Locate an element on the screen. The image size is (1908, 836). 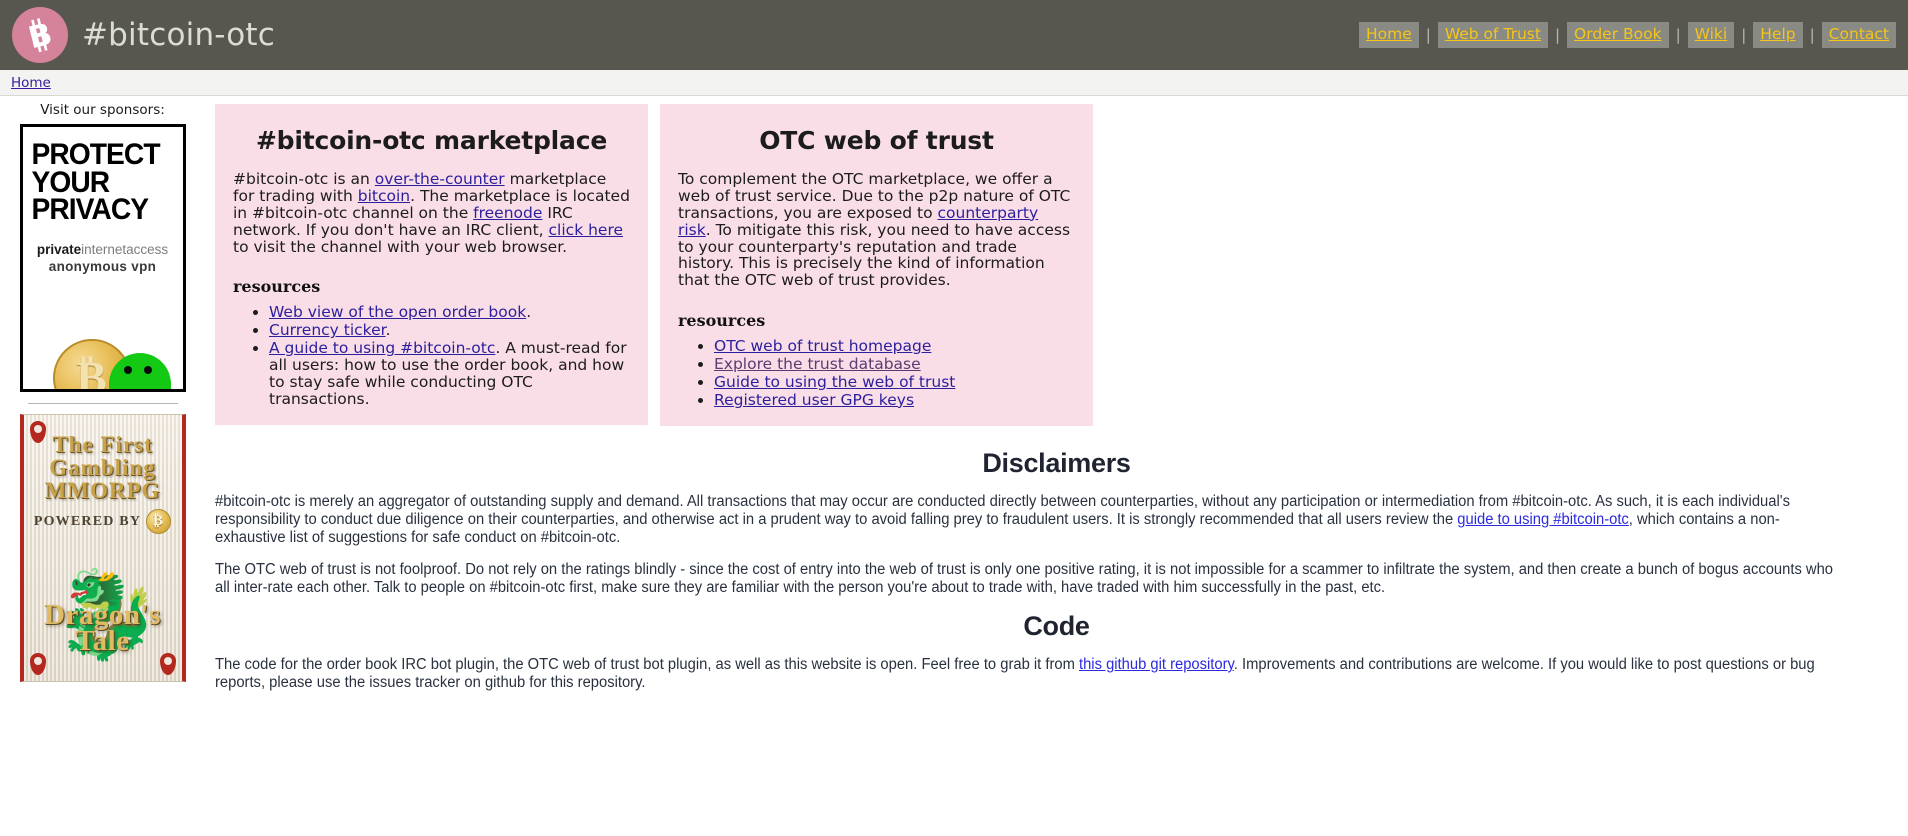
list-item: Registered user GPG keys is located at coordinates (894, 400).